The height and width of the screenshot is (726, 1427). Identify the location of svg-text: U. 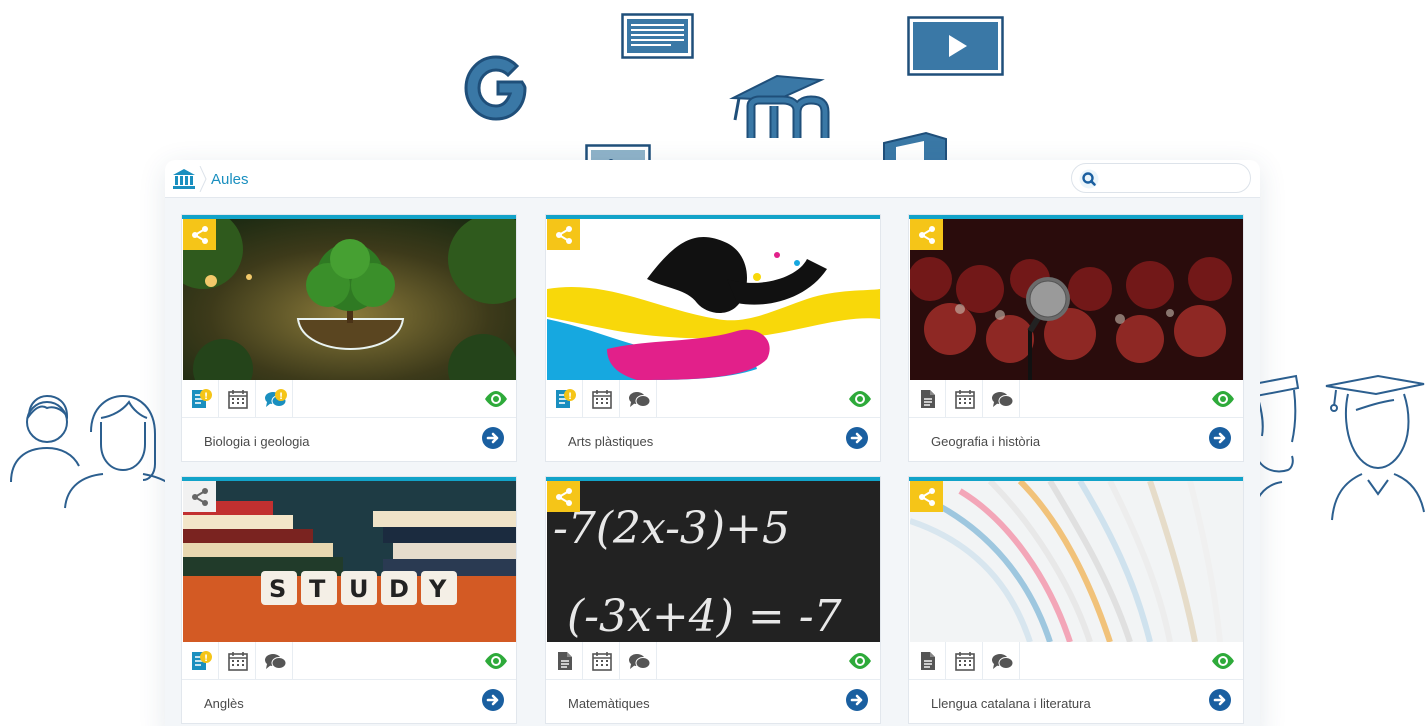
(359, 589).